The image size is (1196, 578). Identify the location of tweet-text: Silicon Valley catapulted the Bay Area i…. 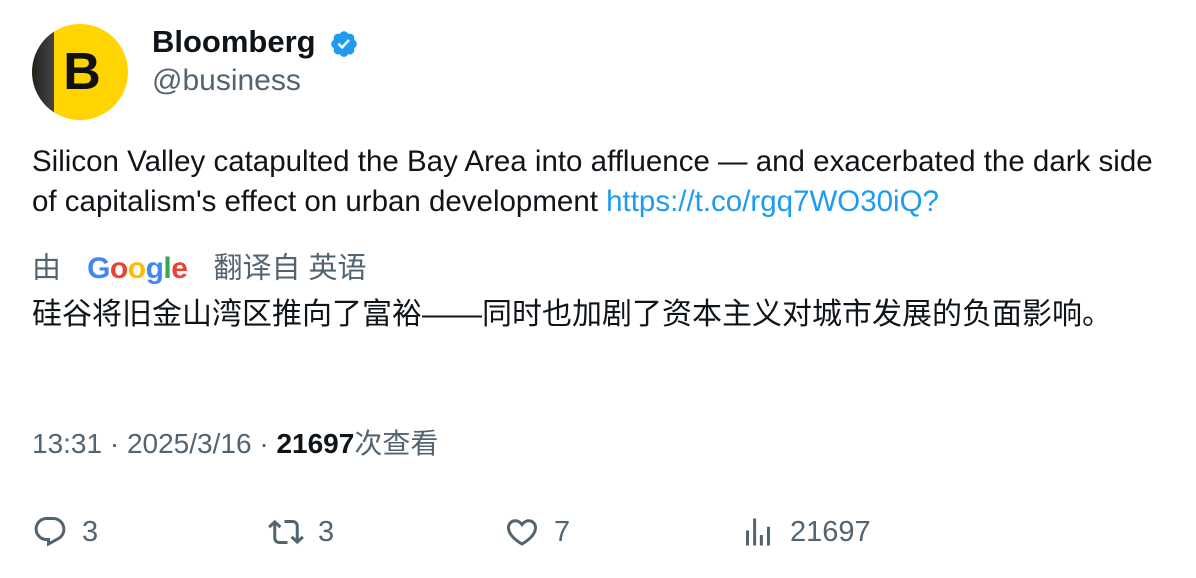
(602, 182).